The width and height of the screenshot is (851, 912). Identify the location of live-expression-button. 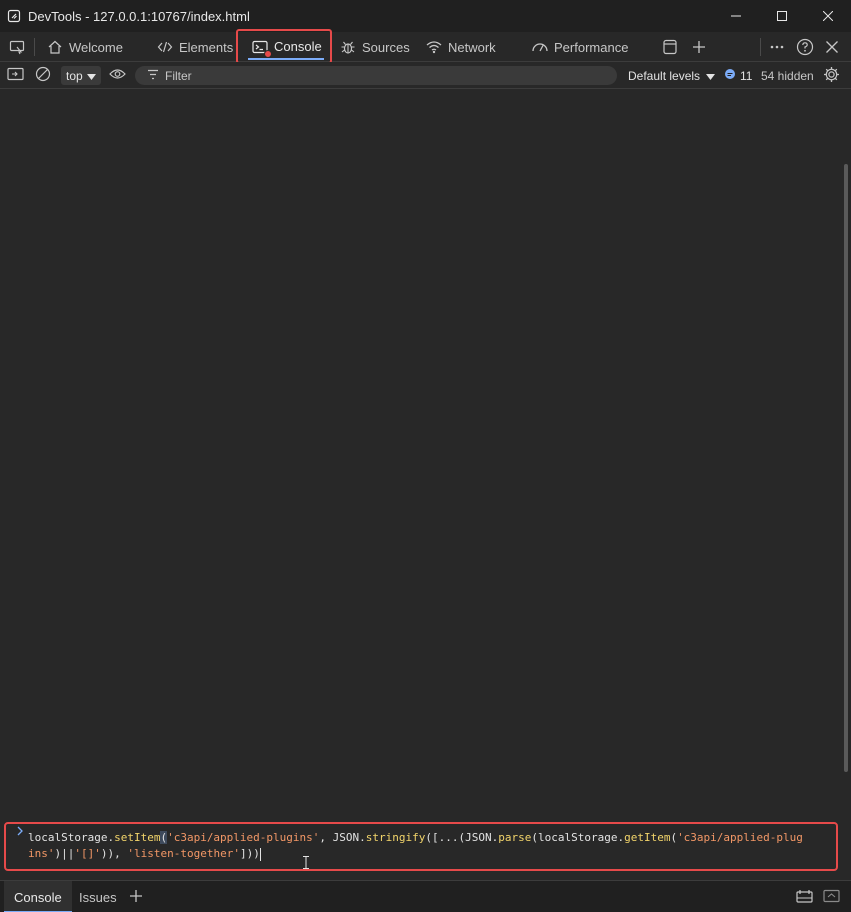
(117, 75).